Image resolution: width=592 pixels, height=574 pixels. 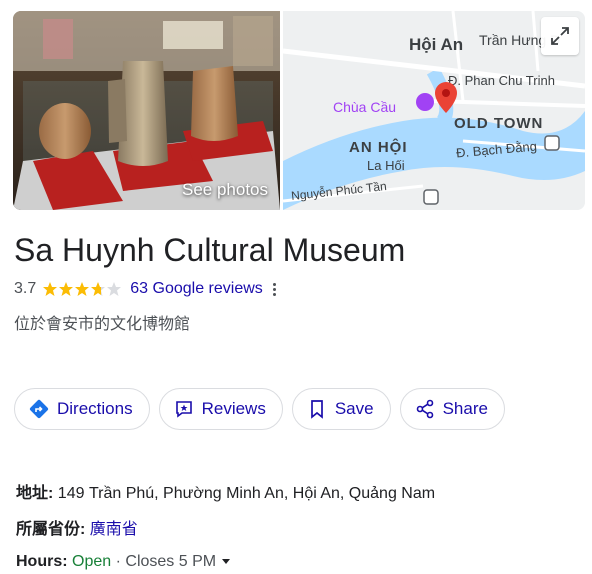 I want to click on hours-close-time: Closes 5 PM, so click(x=177, y=561).